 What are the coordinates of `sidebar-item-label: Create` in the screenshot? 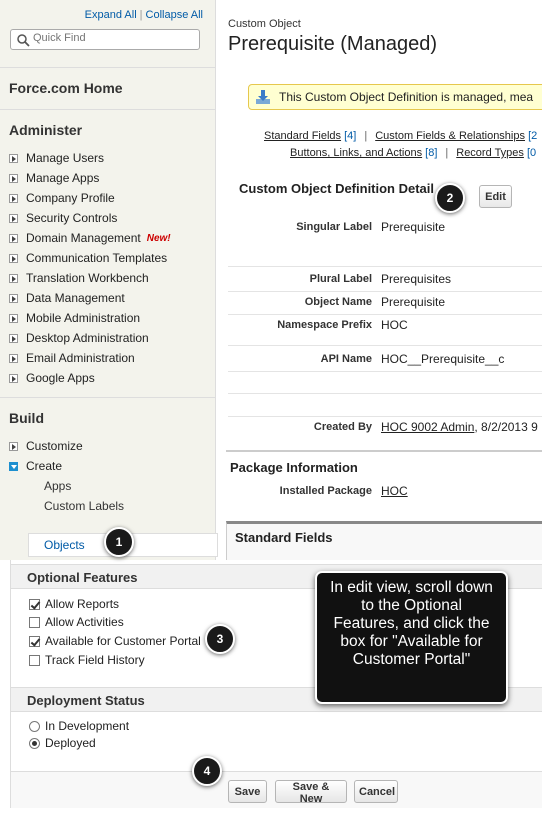 It's located at (44, 466).